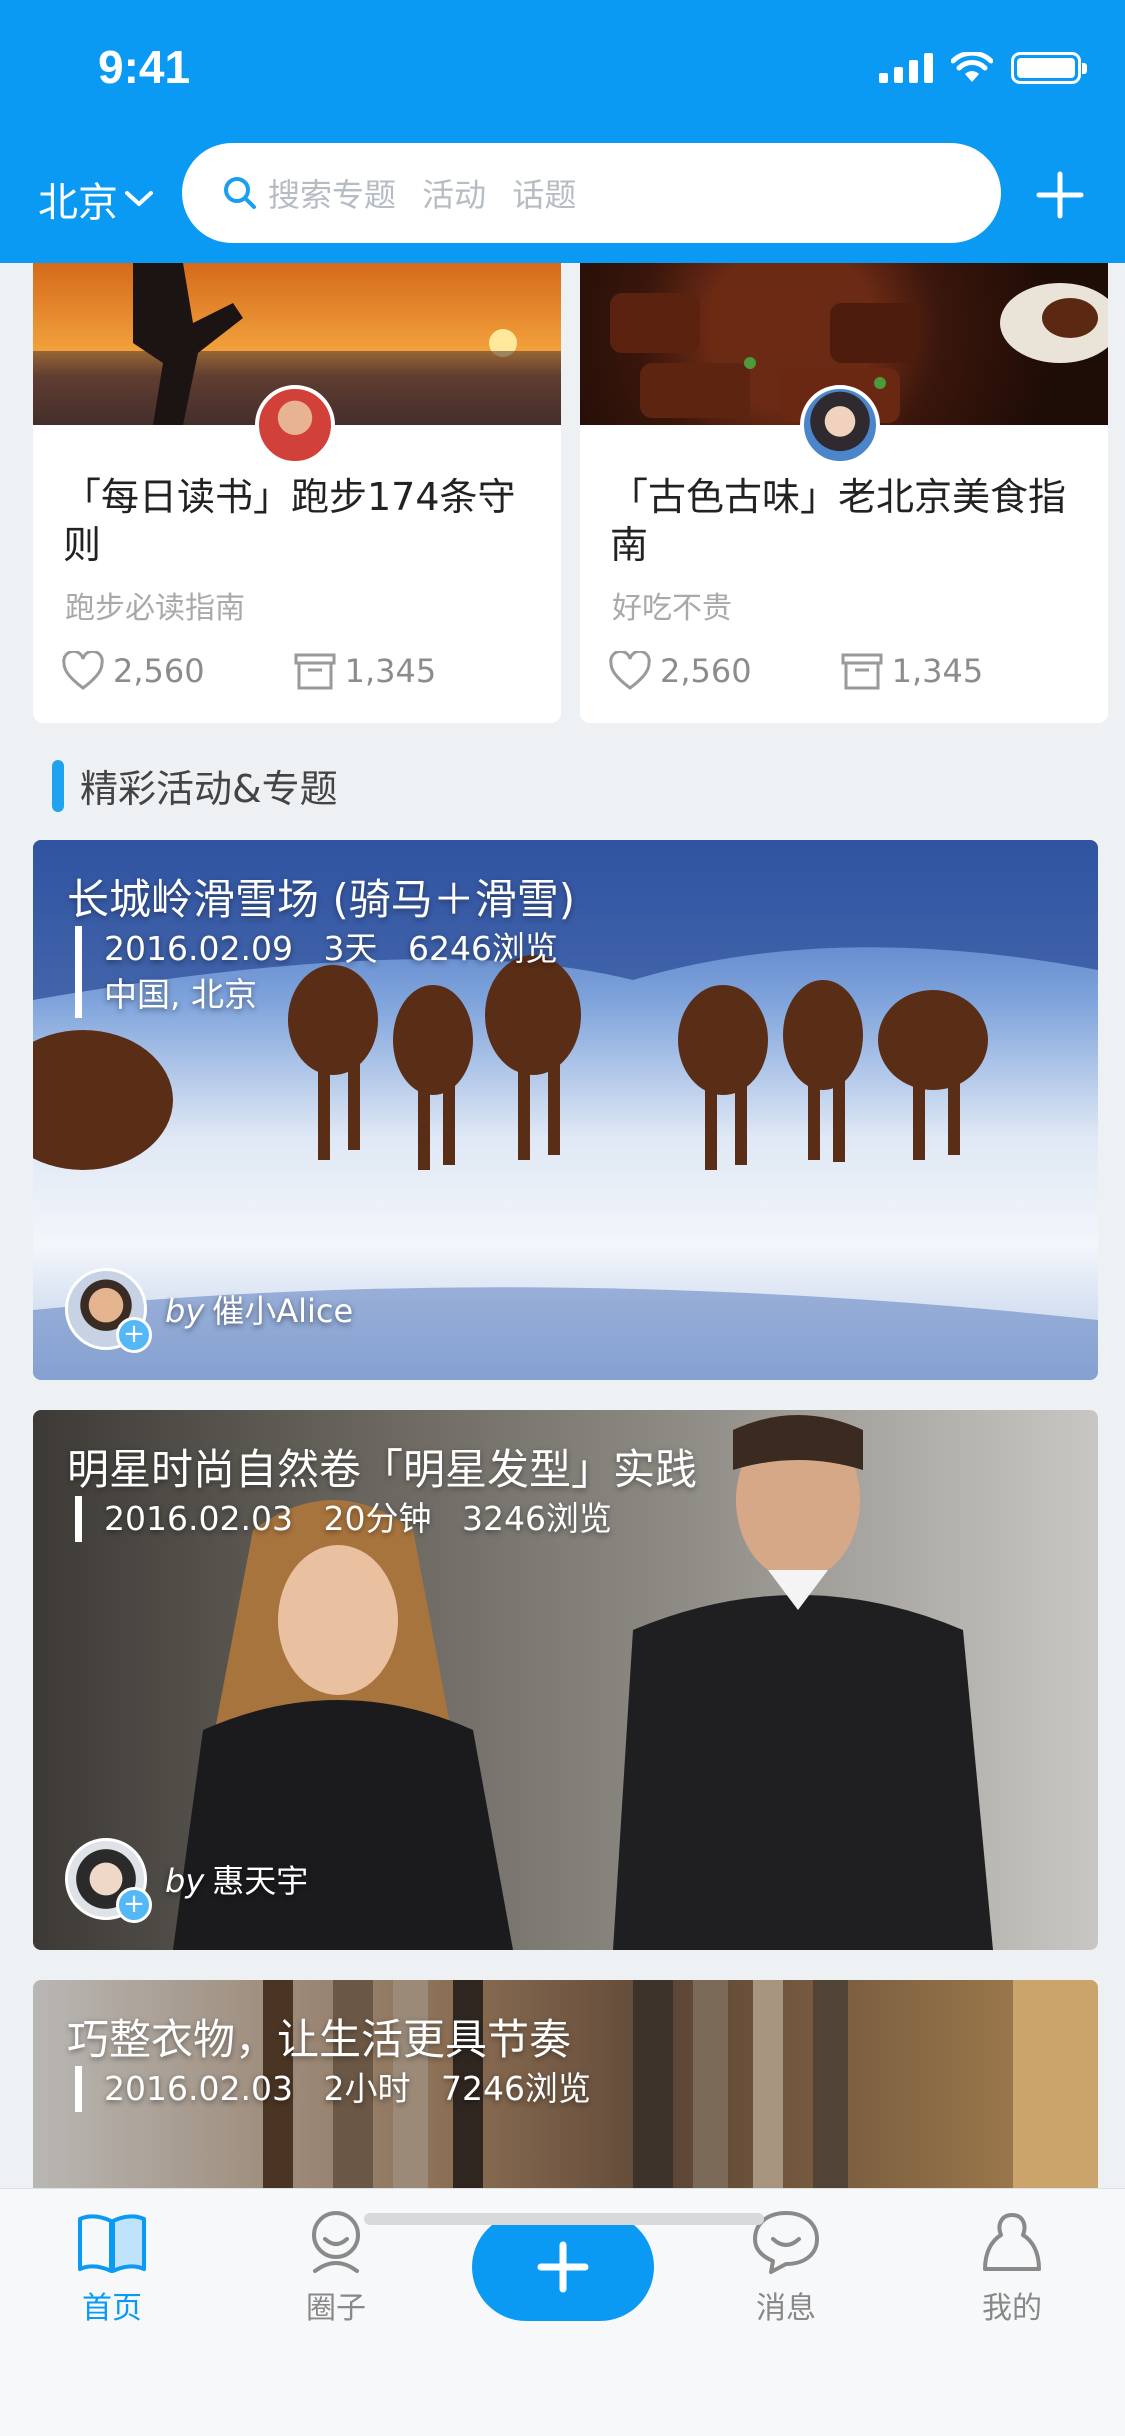 This screenshot has width=1125, height=2436. Describe the element at coordinates (336, 2308) in the screenshot. I see `tab-circle-label: 圈子` at that location.